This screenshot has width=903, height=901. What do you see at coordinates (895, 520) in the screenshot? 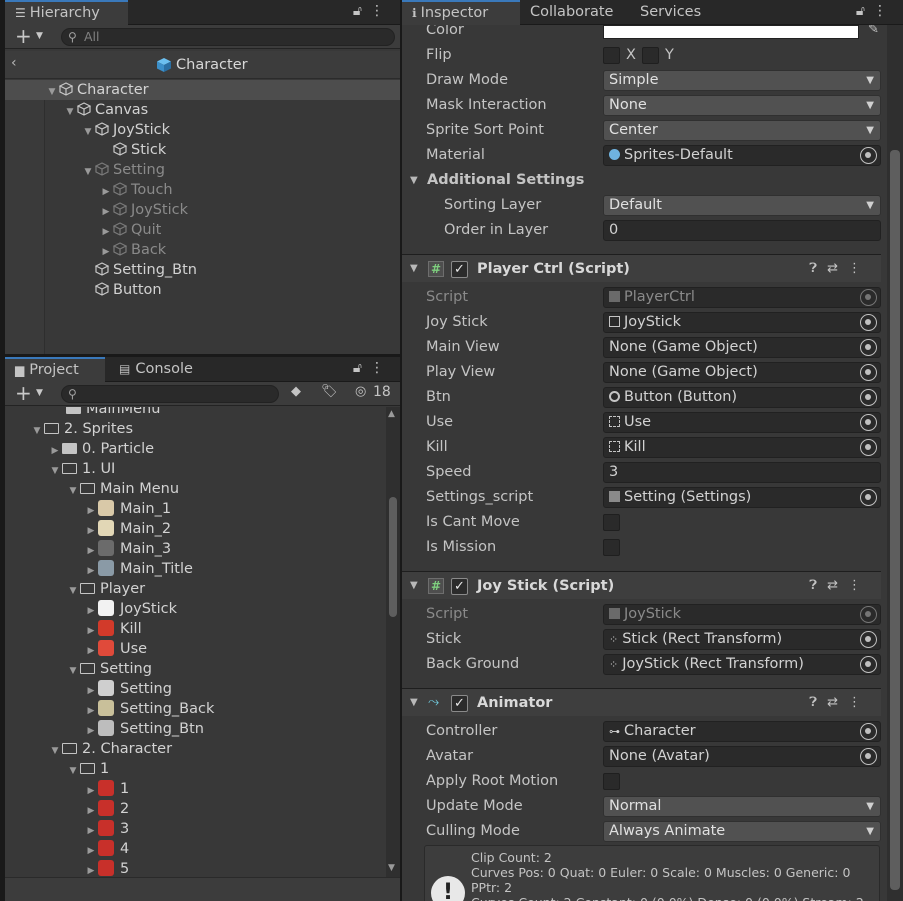
I see `inspector-scroll-thumb` at bounding box center [895, 520].